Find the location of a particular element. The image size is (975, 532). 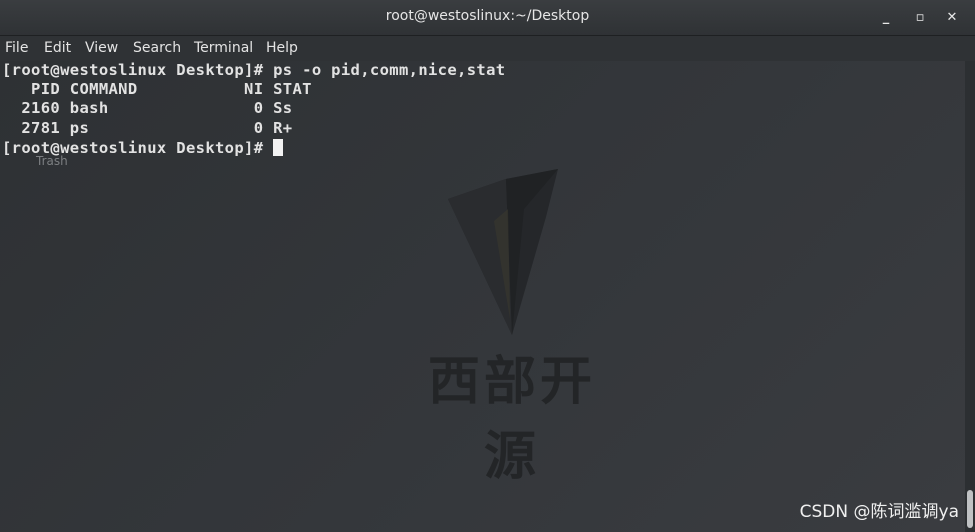

credit-watermark: CSDN @陈词滥调ya is located at coordinates (879, 512).